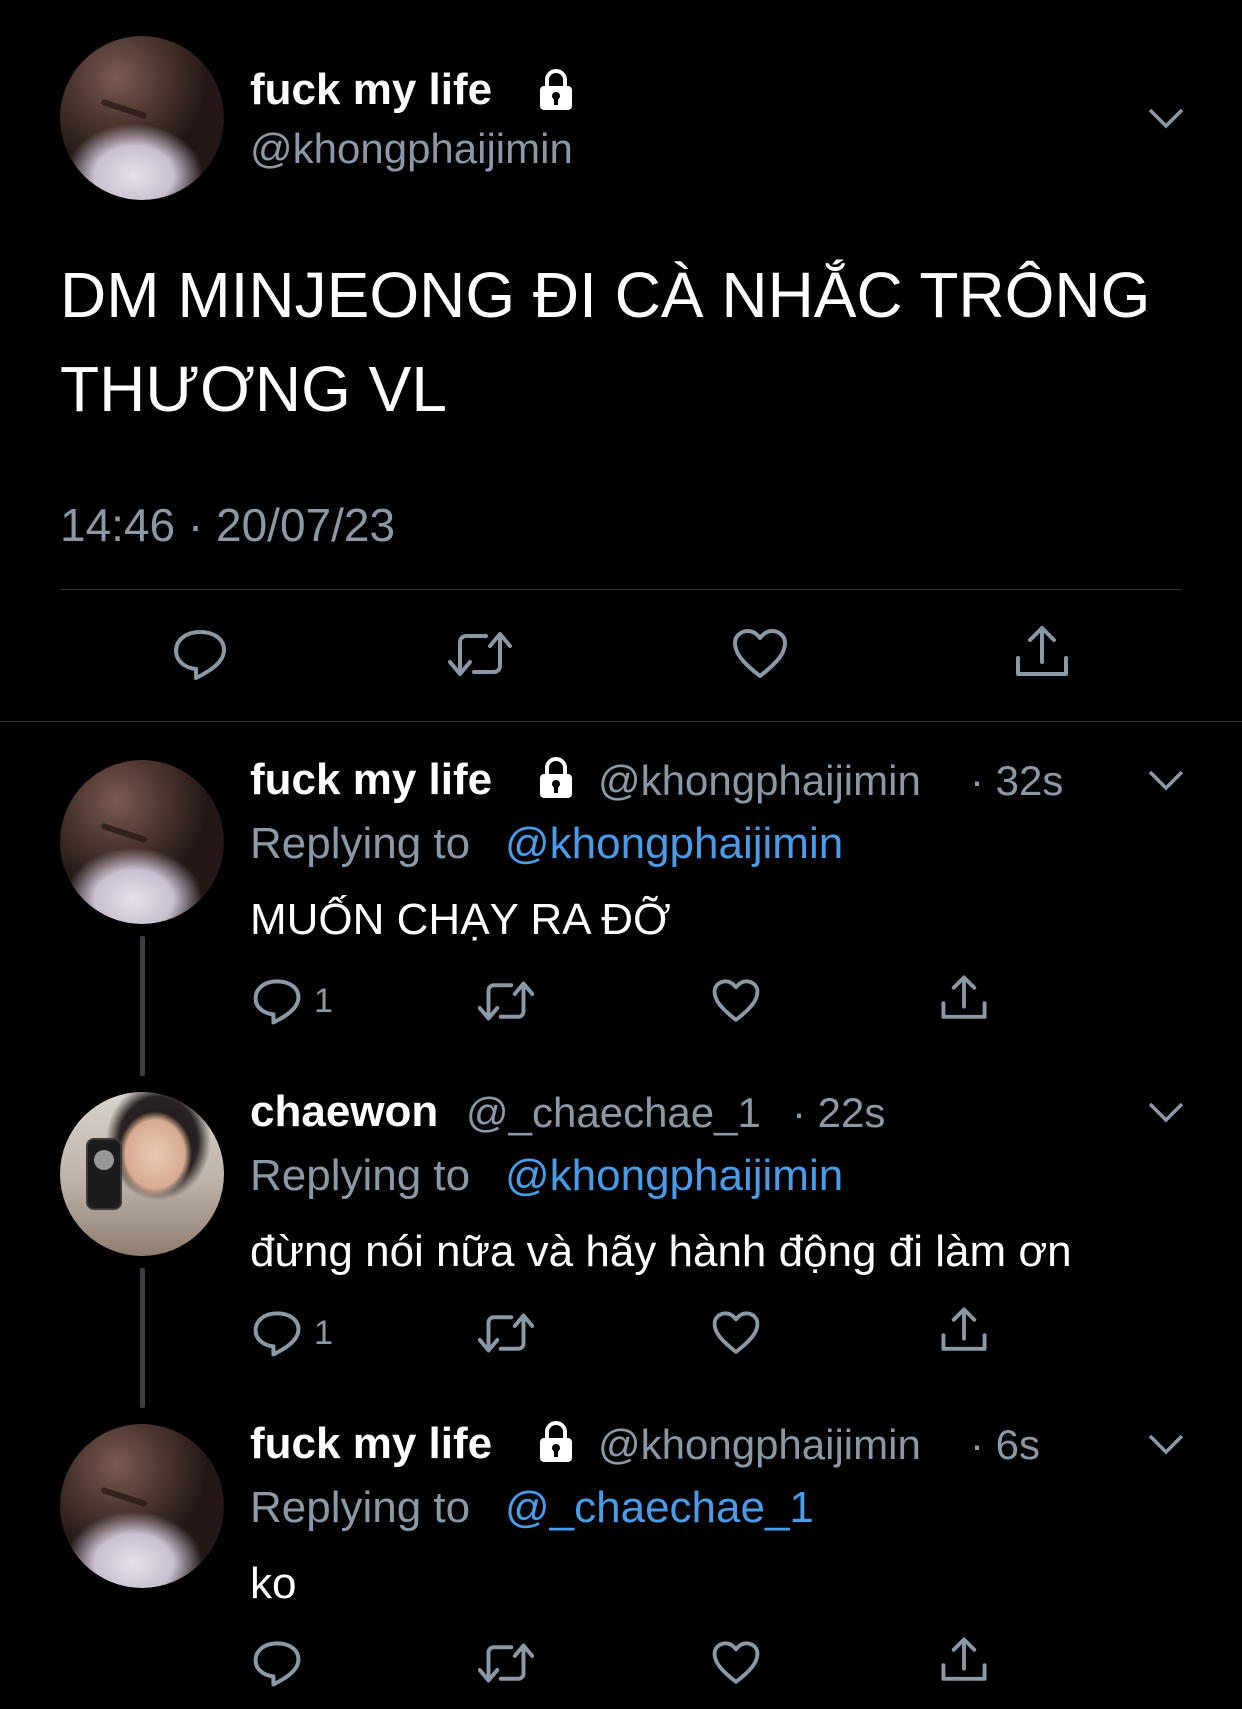 The width and height of the screenshot is (1242, 1709). I want to click on tweet-text: DM MINJEONG ĐI CÀ NHẮC TRÔNG THƯƠNG VL, so click(605, 342).